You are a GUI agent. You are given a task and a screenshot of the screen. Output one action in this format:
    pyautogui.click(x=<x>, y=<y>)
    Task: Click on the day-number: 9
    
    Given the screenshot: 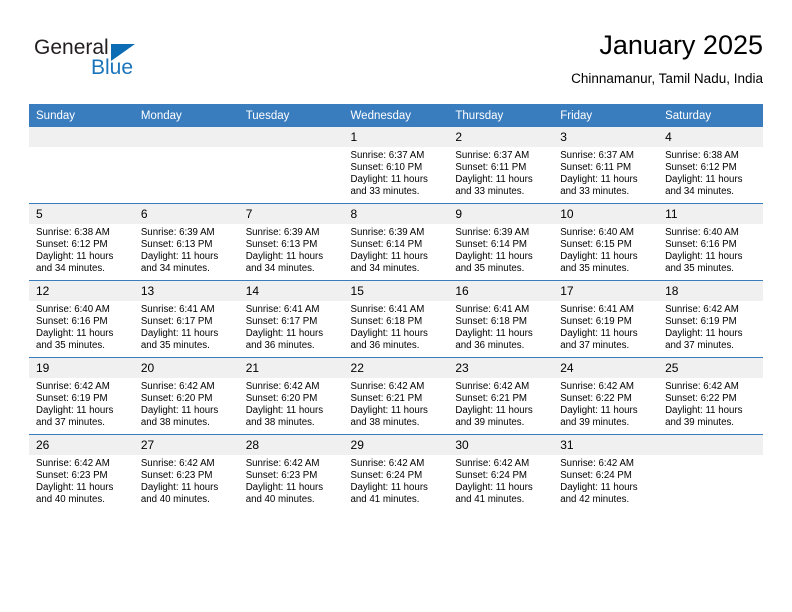 What is the action you would take?
    pyautogui.click(x=501, y=214)
    